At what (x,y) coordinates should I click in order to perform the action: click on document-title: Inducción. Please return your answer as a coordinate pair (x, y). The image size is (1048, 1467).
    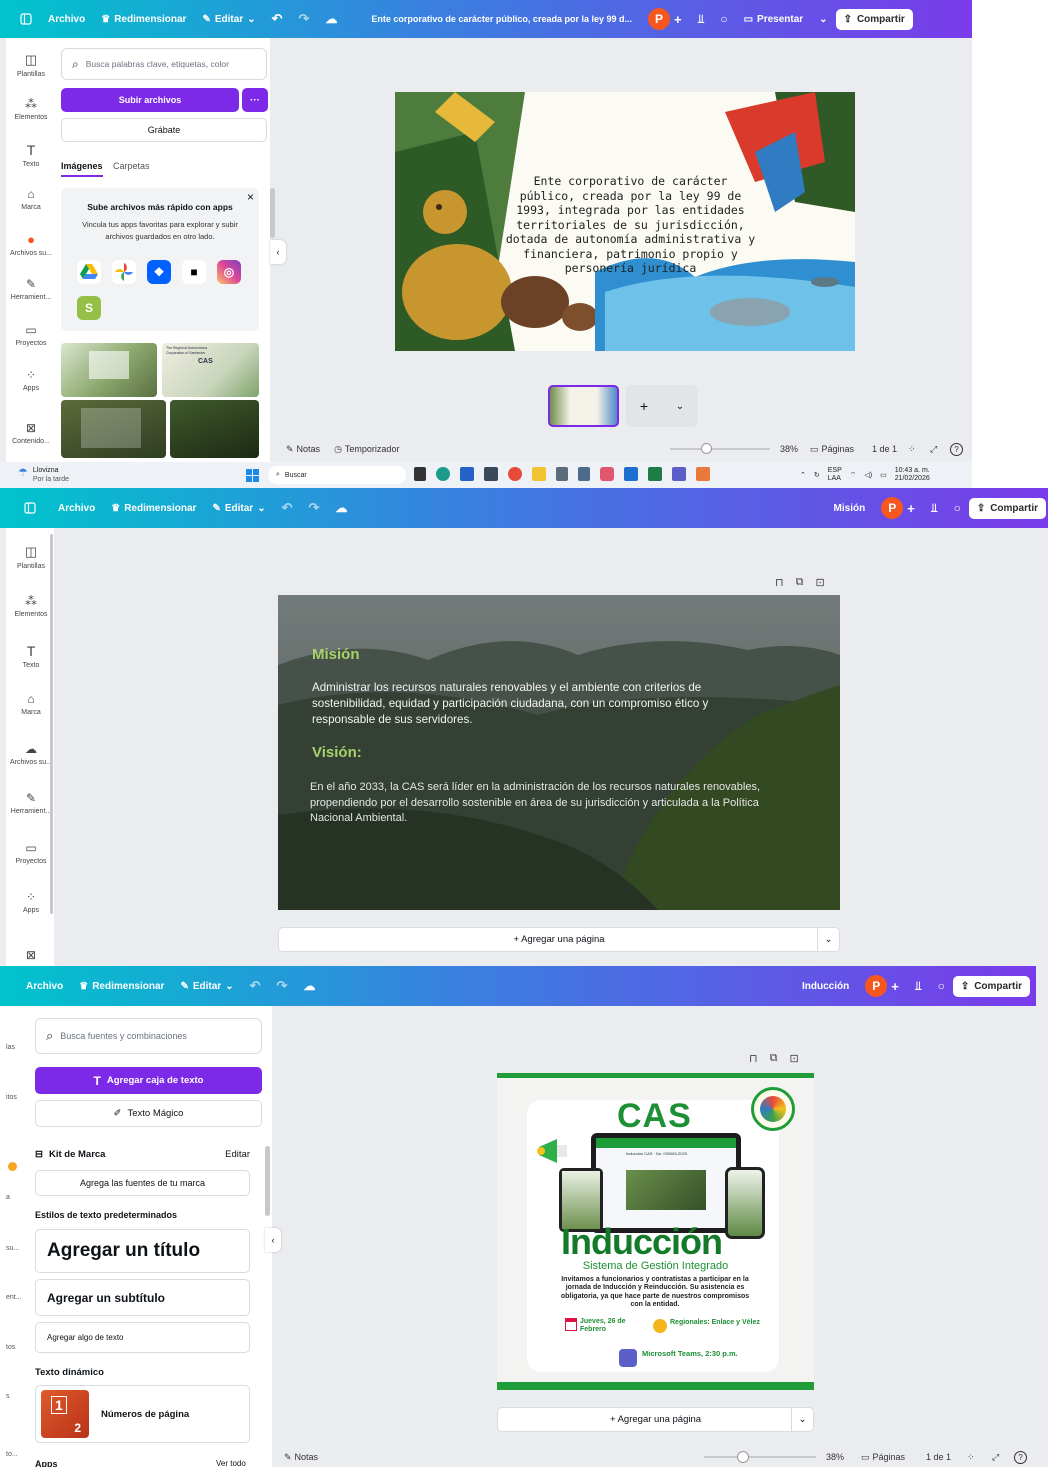
    Looking at the image, I should click on (825, 986).